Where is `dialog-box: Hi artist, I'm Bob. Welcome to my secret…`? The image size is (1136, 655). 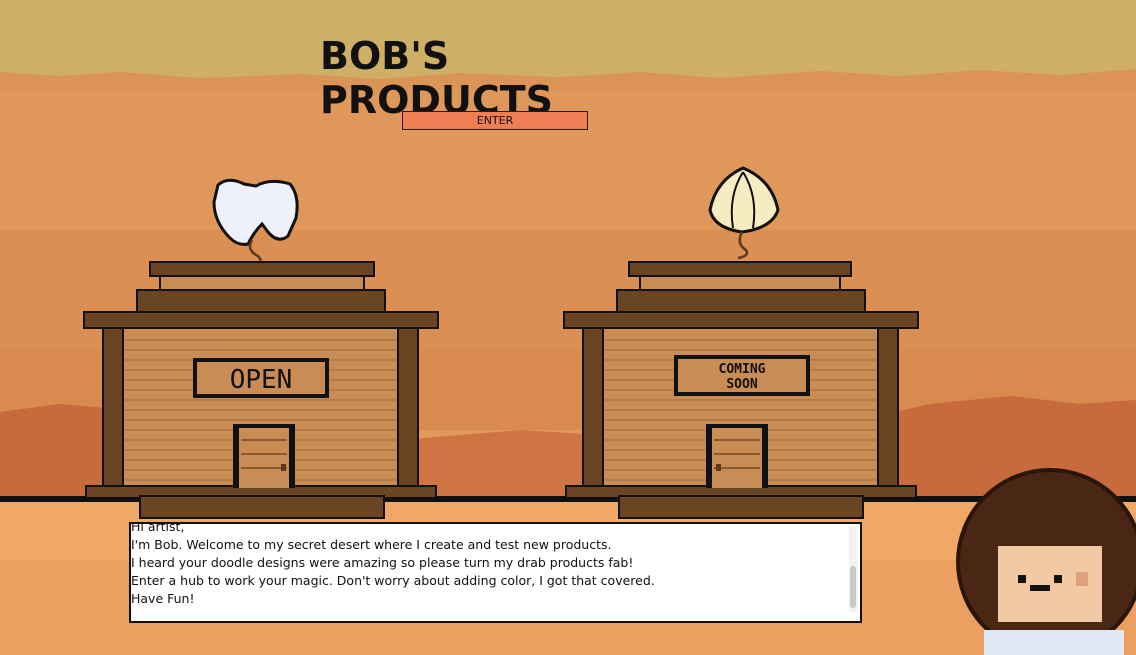
dialog-box: Hi artist, I'm Bob. Welcome to my secret… is located at coordinates (495, 572).